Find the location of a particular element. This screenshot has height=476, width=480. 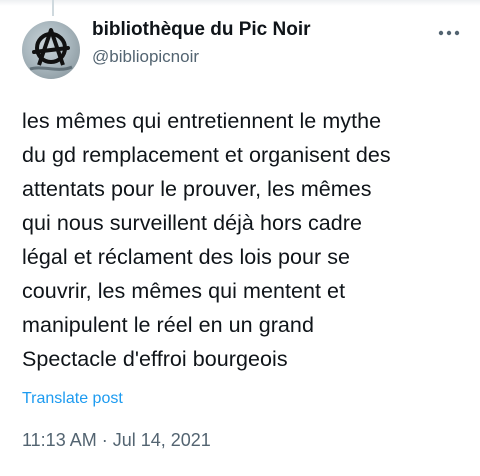

more-options-button is located at coordinates (449, 33).